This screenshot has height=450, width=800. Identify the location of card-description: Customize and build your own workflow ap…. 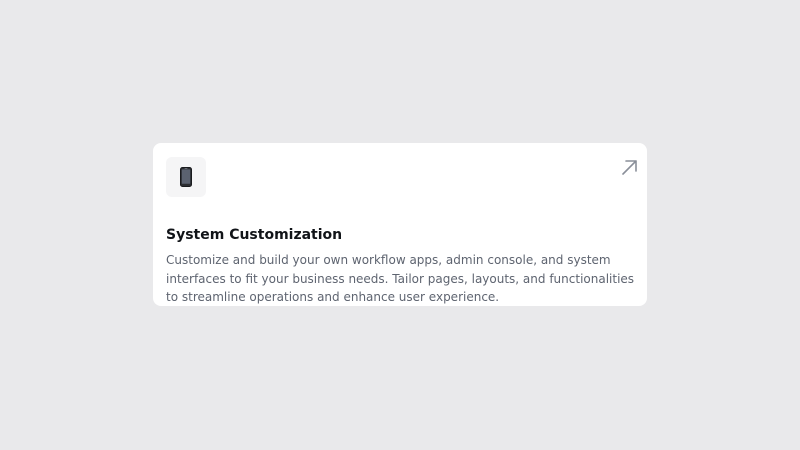
(400, 278).